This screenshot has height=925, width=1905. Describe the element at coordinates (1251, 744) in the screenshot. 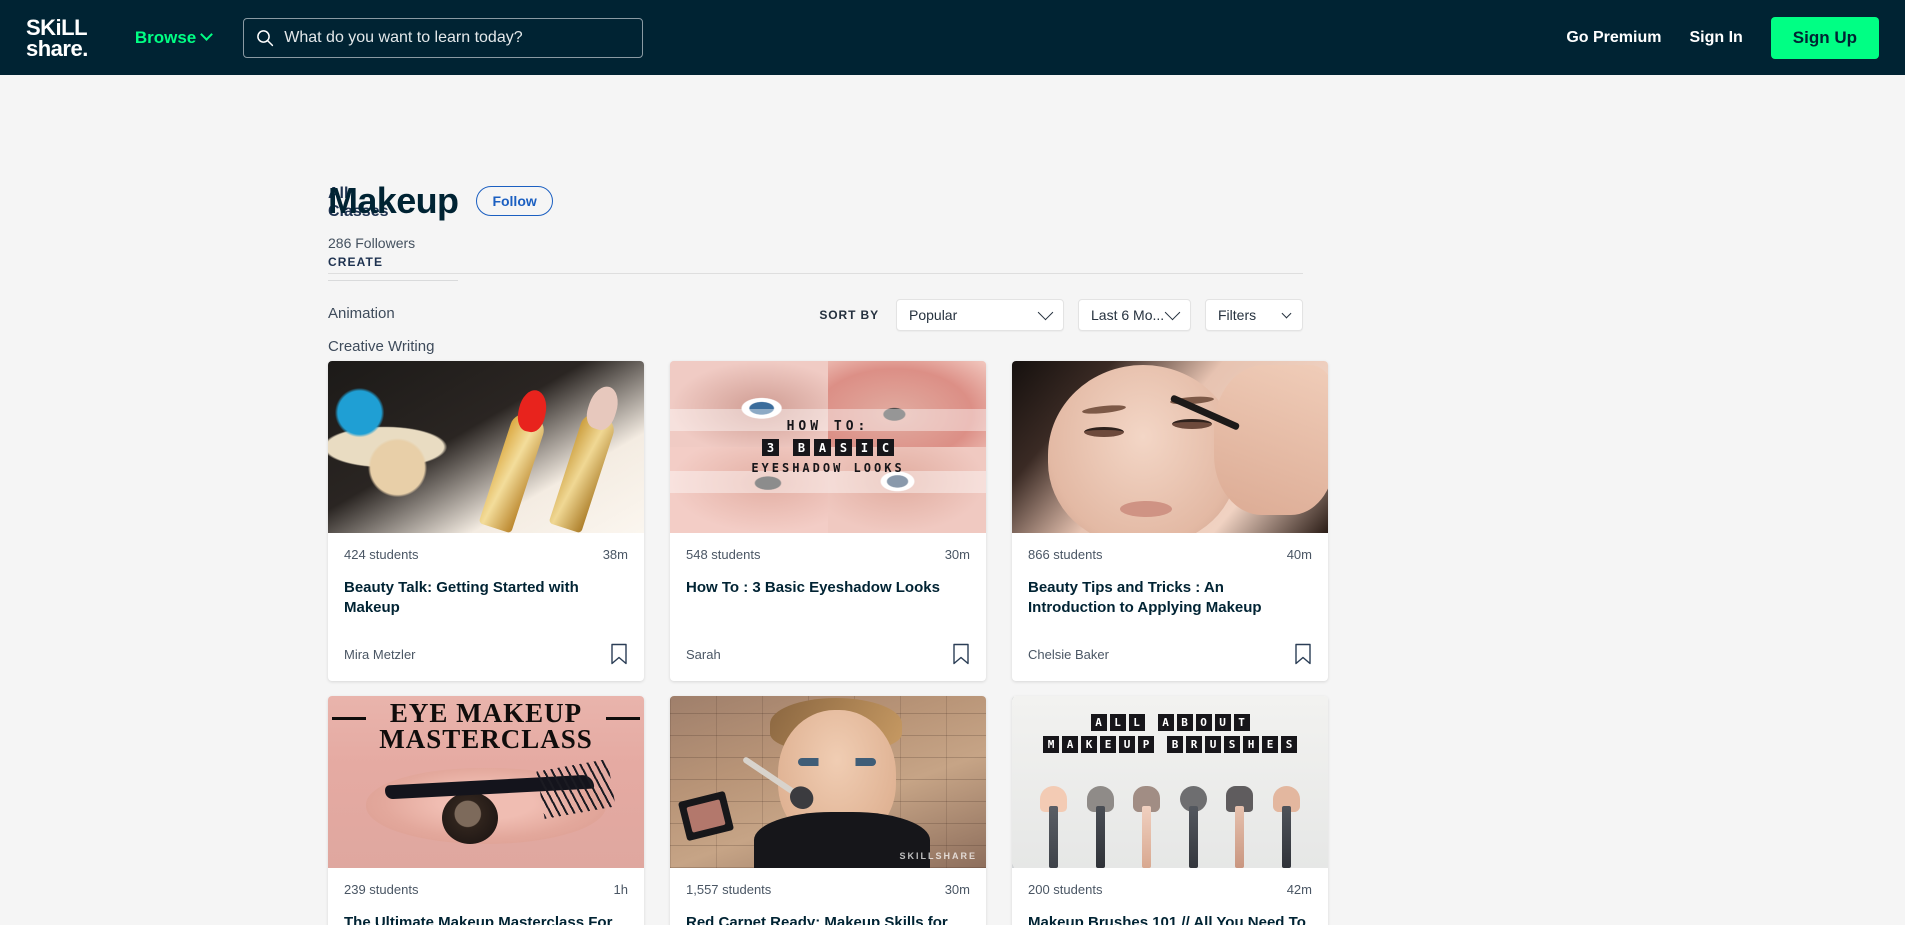

I see `letter-tile: H` at that location.